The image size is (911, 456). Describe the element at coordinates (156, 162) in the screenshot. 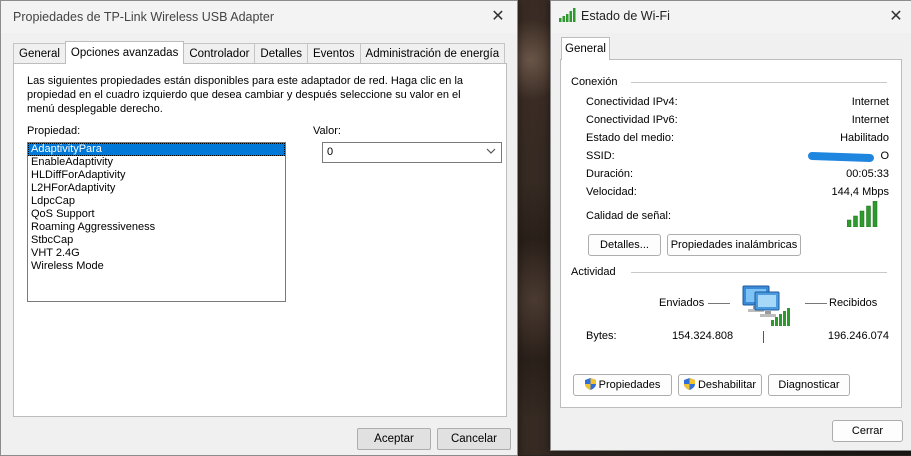

I see `property-item-enableadaptivity: EnableAdaptivity` at that location.